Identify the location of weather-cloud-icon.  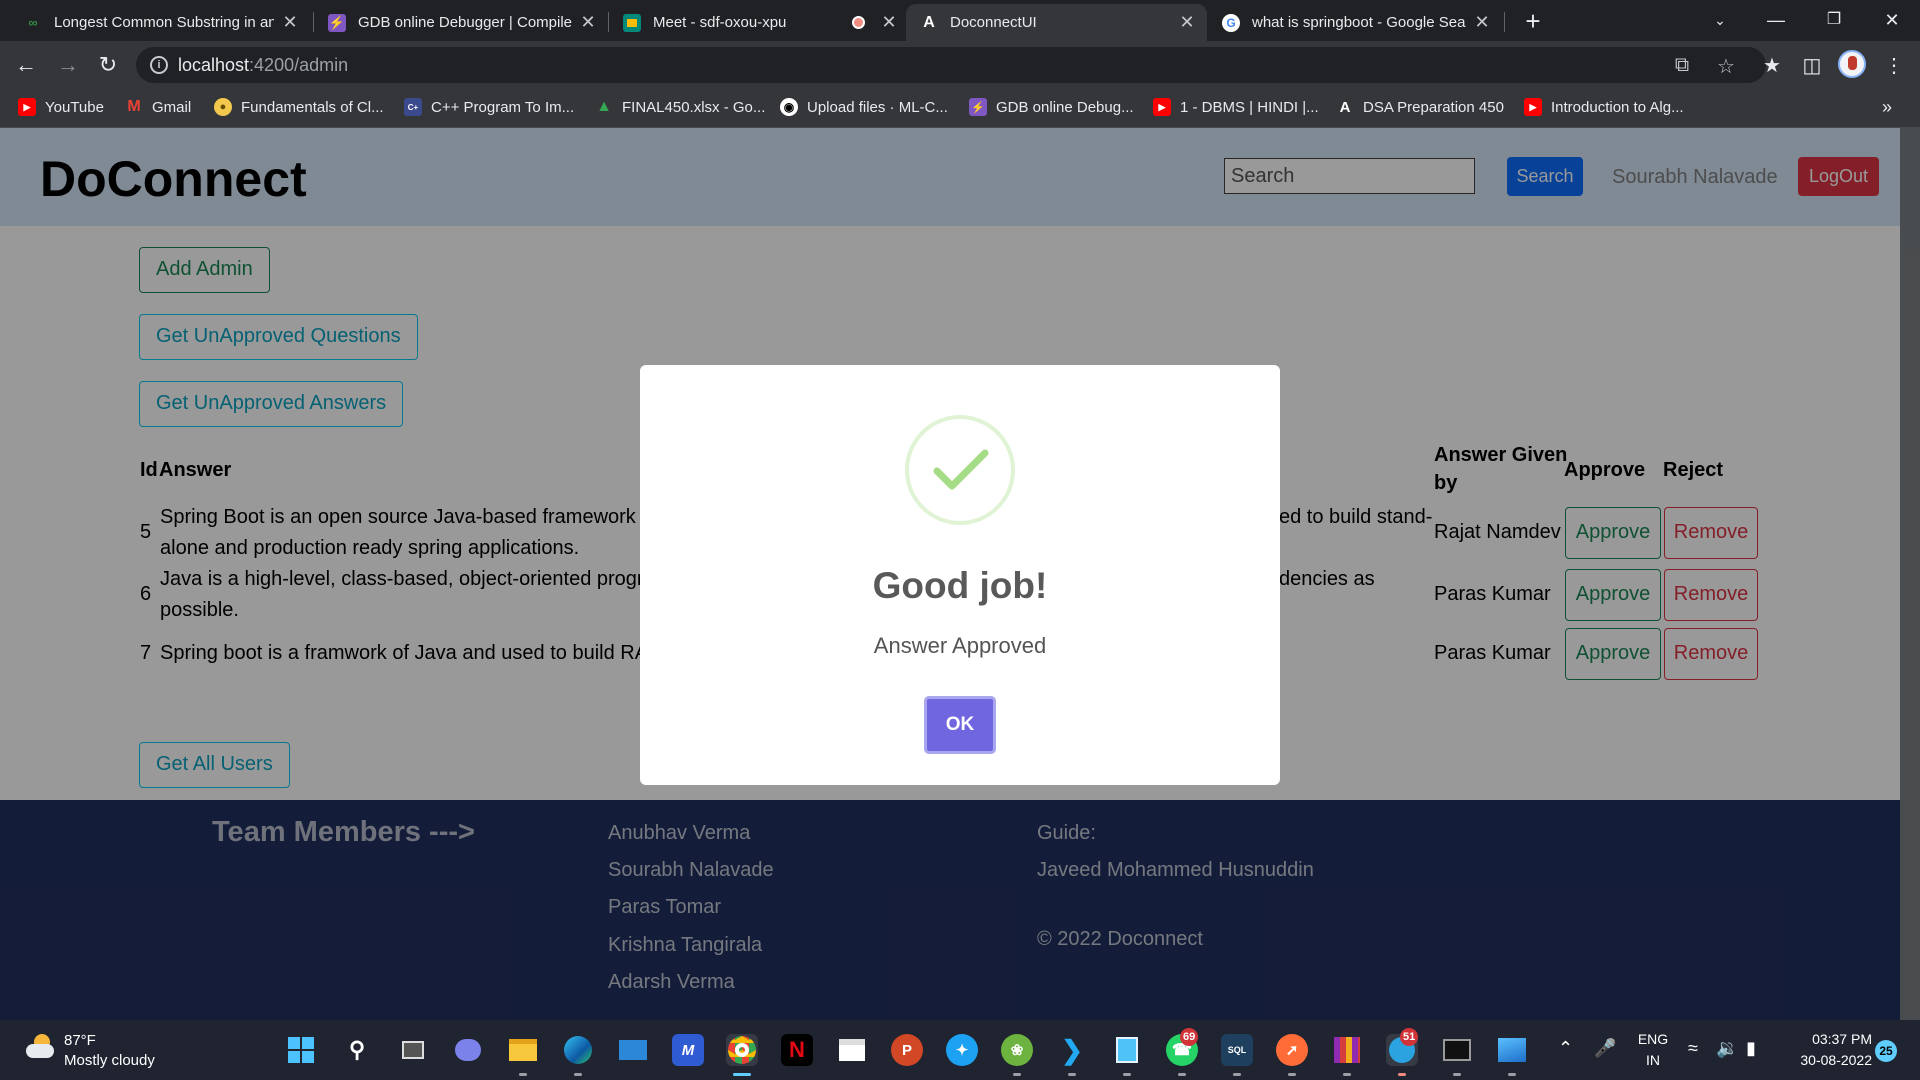
(40, 1047).